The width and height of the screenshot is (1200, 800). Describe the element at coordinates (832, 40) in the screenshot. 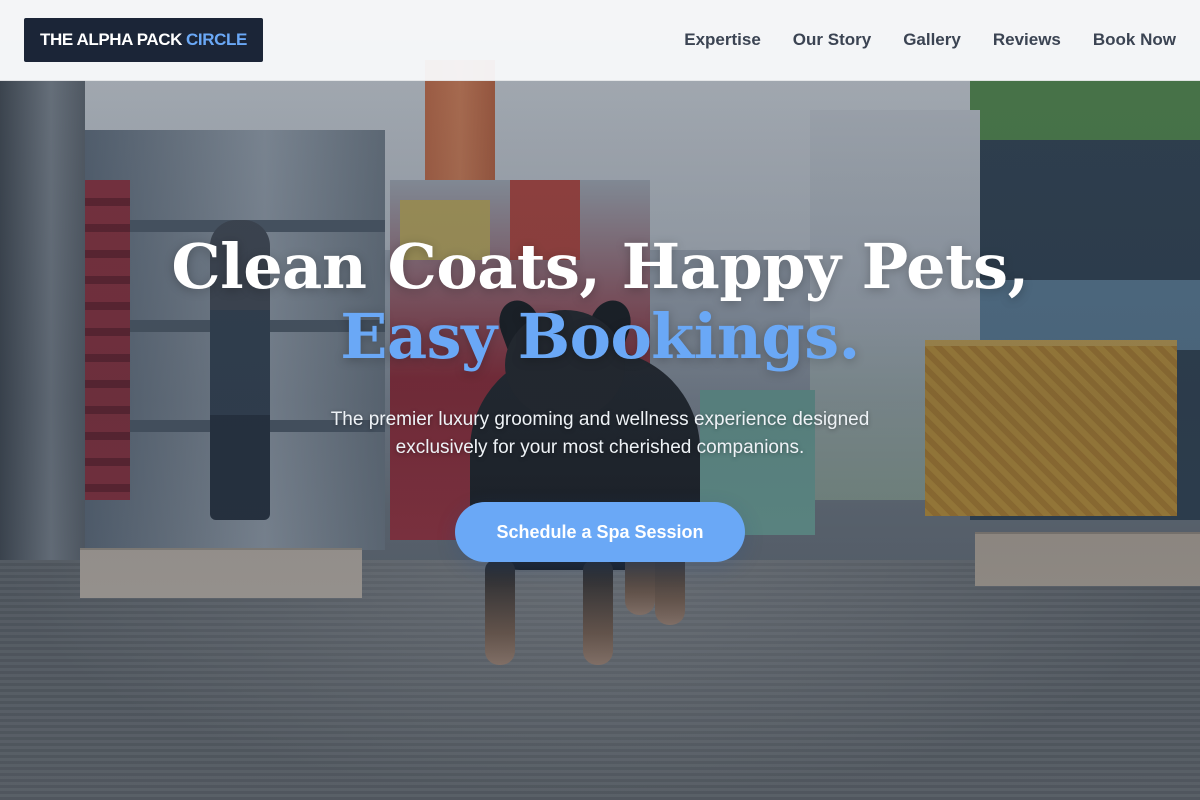

I see `nav-link-our-story: Our Story` at that location.